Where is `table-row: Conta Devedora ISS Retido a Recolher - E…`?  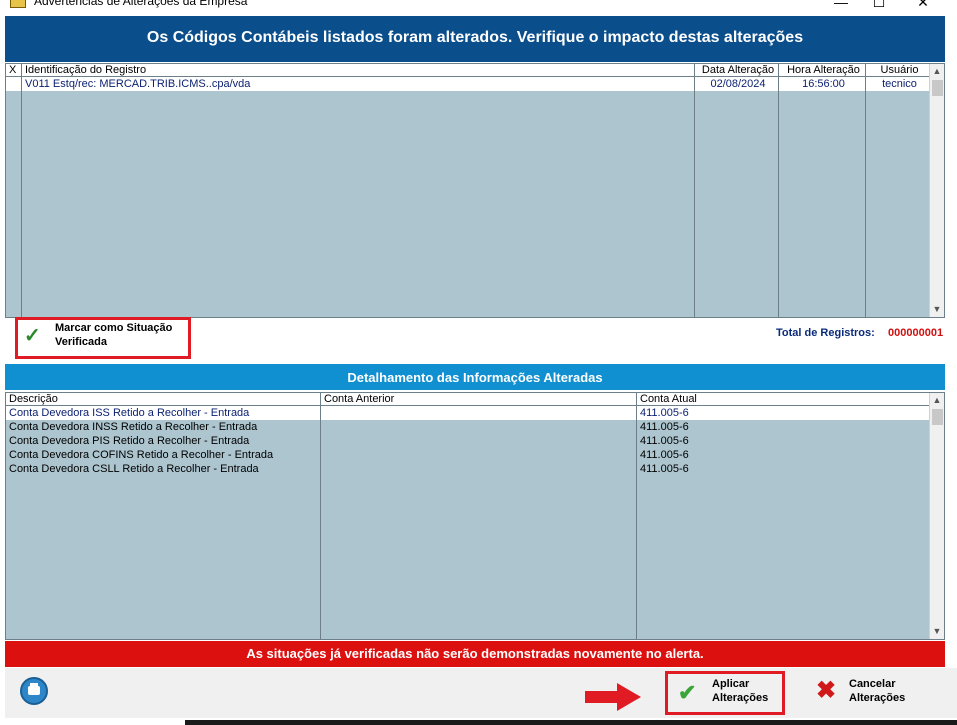
table-row: Conta Devedora ISS Retido a Recolher - E… is located at coordinates (468, 413).